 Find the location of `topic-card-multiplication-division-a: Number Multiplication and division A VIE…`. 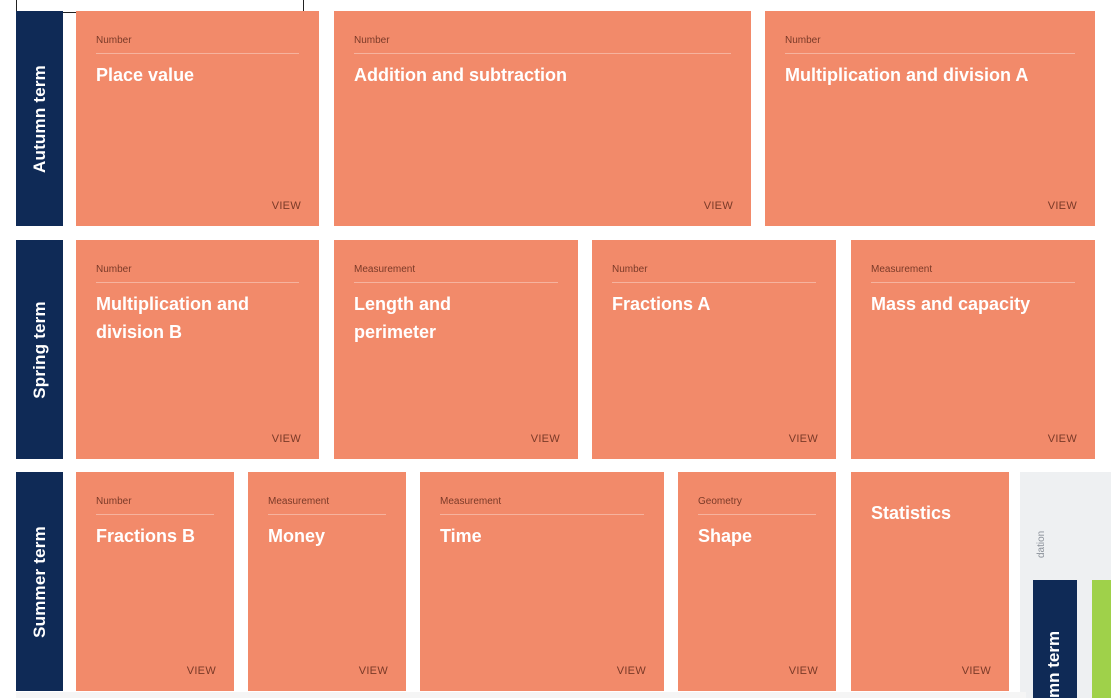

topic-card-multiplication-division-a: Number Multiplication and division A VIE… is located at coordinates (930, 118).